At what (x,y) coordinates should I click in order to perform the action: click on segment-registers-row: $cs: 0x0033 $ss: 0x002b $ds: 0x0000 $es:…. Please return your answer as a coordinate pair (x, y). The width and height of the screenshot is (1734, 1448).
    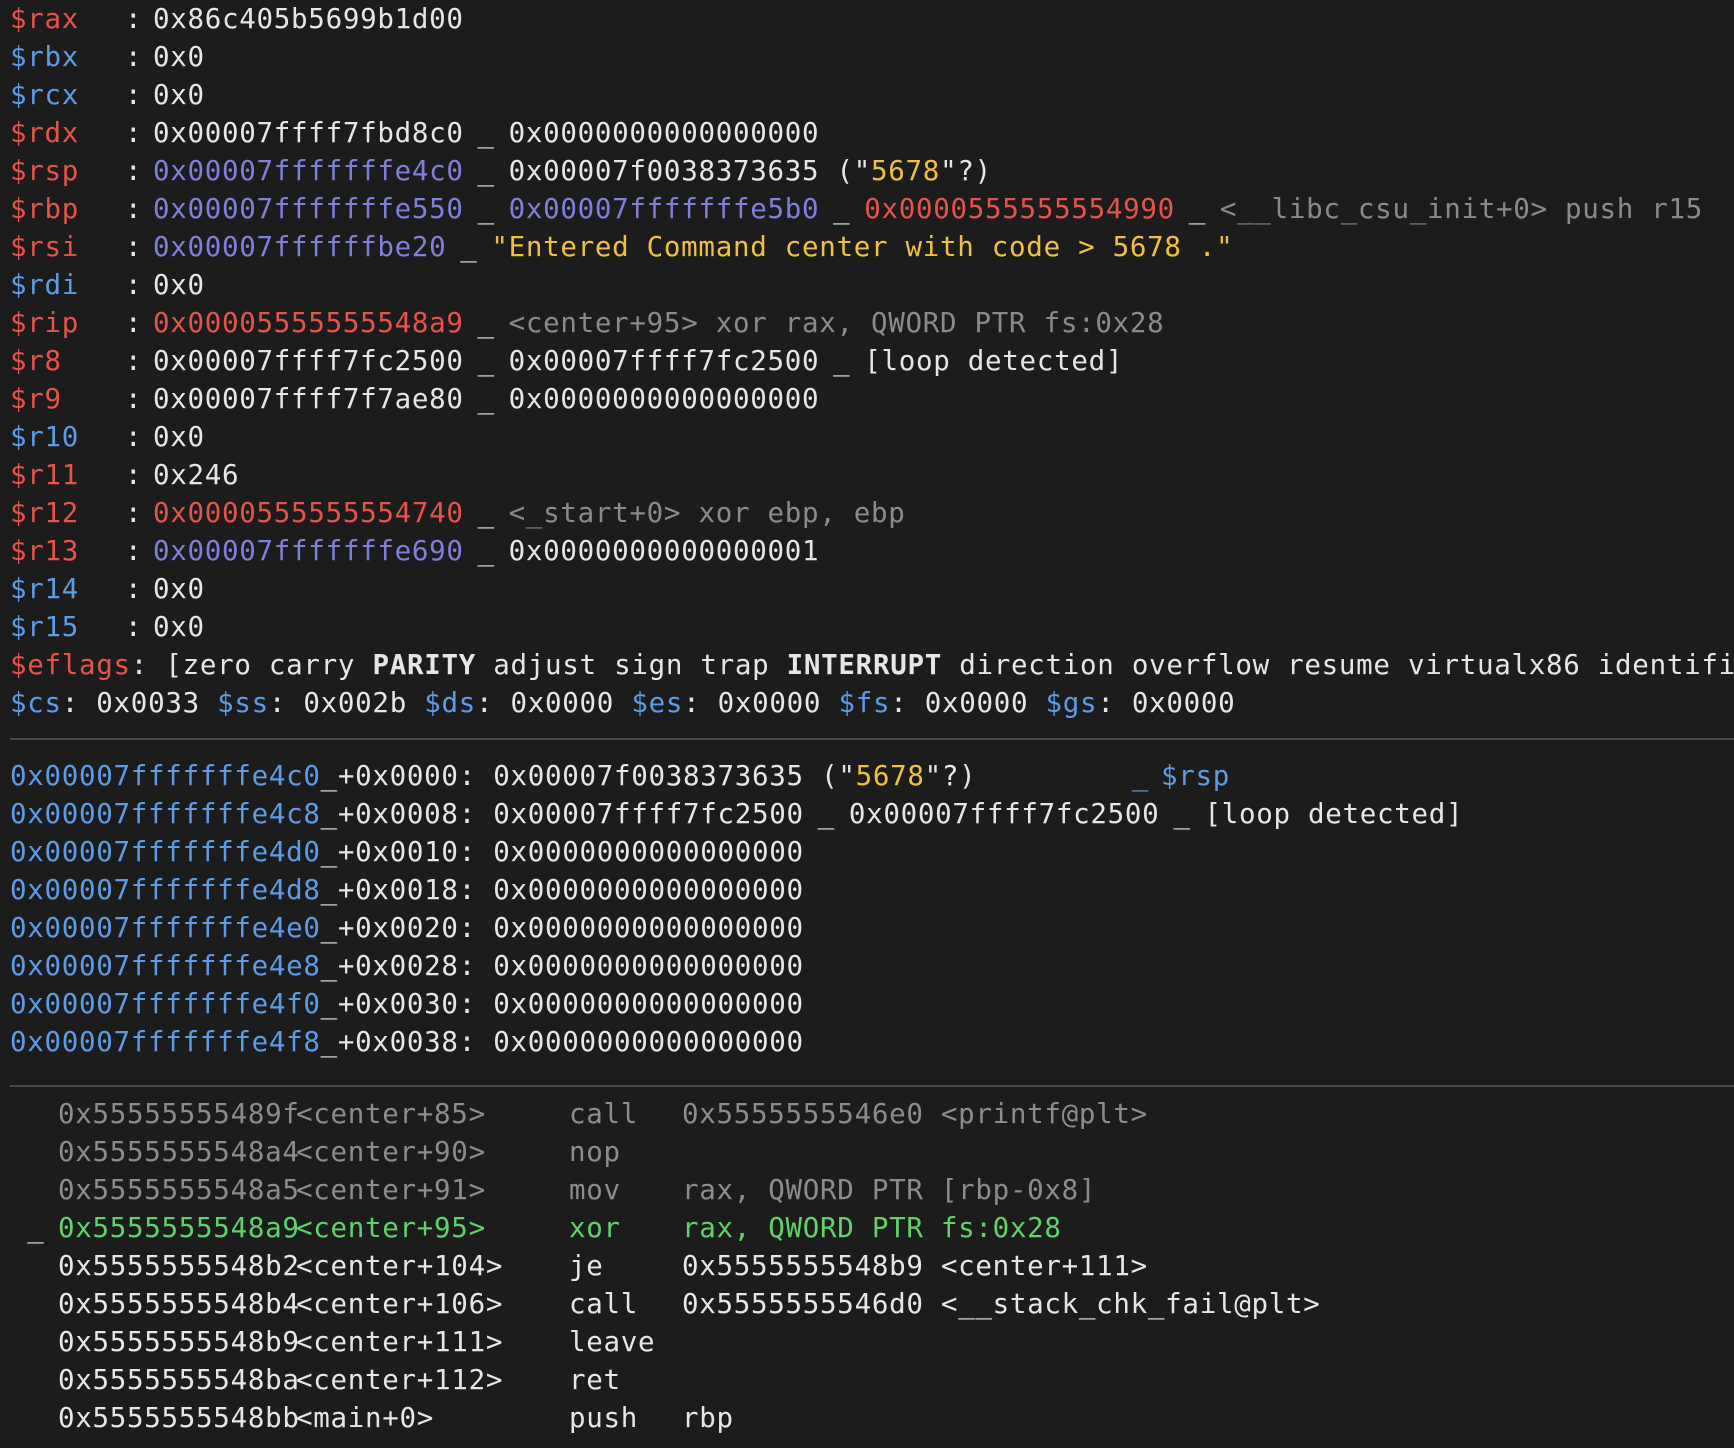
    Looking at the image, I should click on (872, 703).